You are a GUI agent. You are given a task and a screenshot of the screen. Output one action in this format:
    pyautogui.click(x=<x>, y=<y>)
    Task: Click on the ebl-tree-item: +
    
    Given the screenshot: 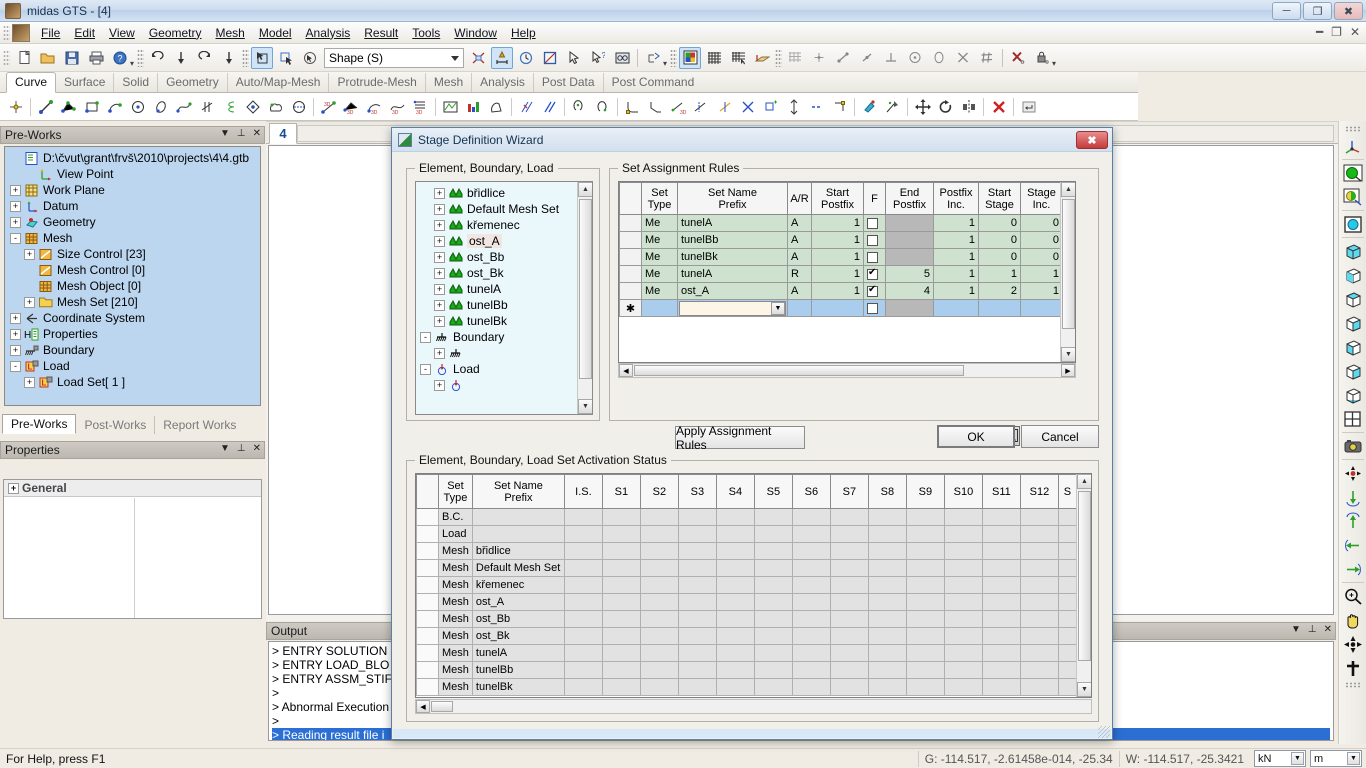 What is the action you would take?
    pyautogui.click(x=504, y=385)
    